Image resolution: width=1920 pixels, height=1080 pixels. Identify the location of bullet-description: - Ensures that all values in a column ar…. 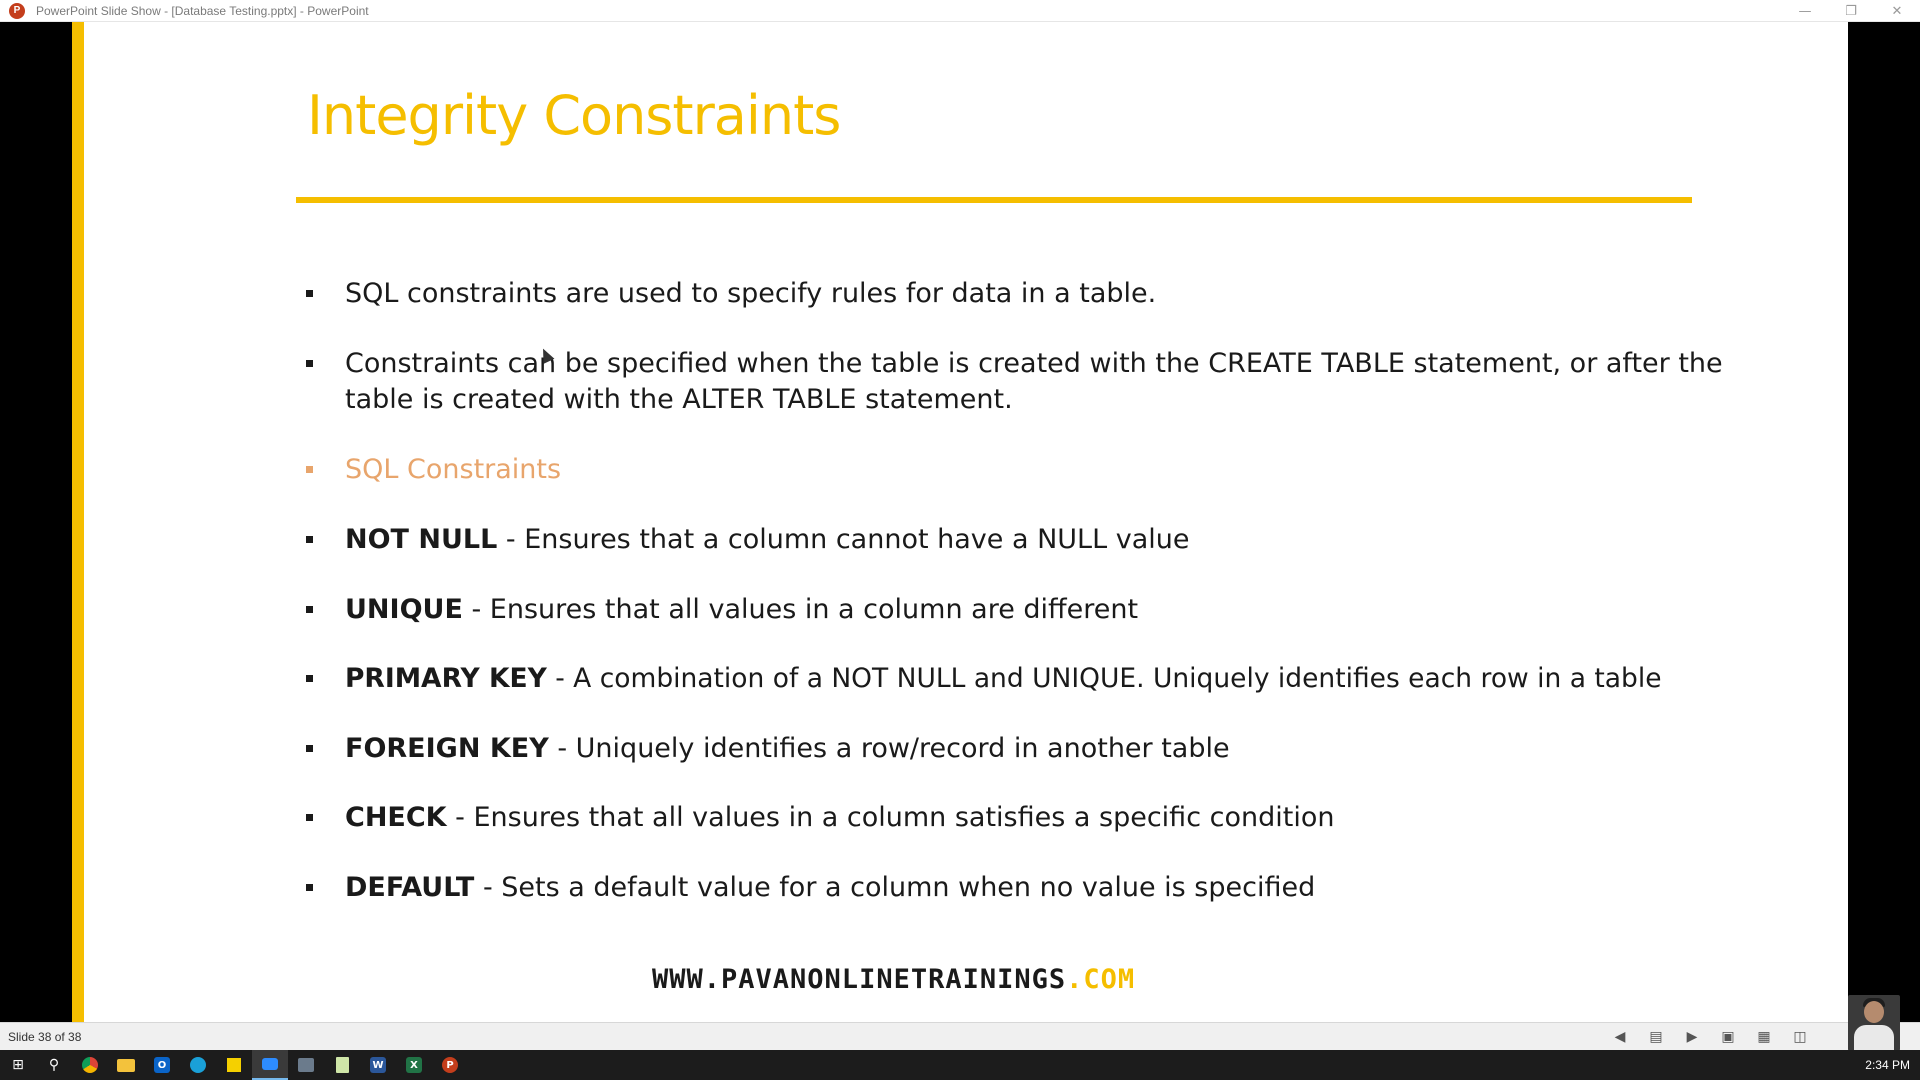
(800, 609).